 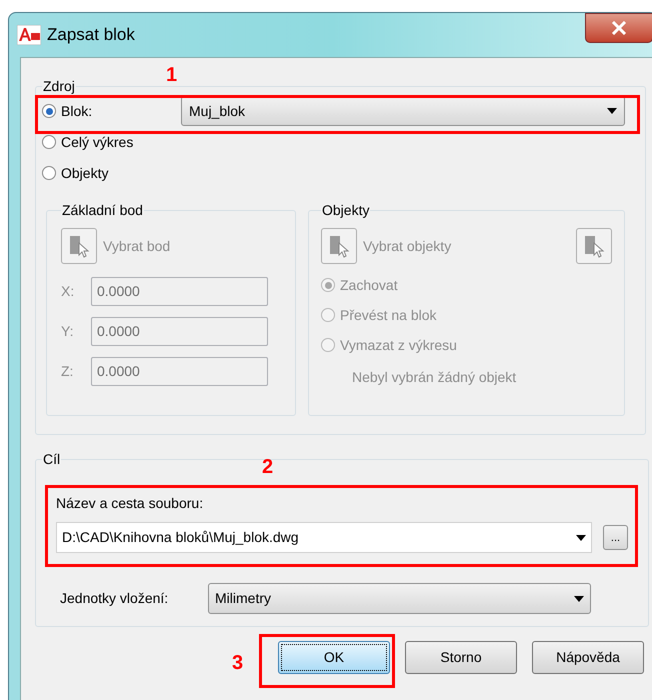 I want to click on file-path-field: D:\CAD\Knihovna bloků\Muj_blok.dwg, so click(x=324, y=537).